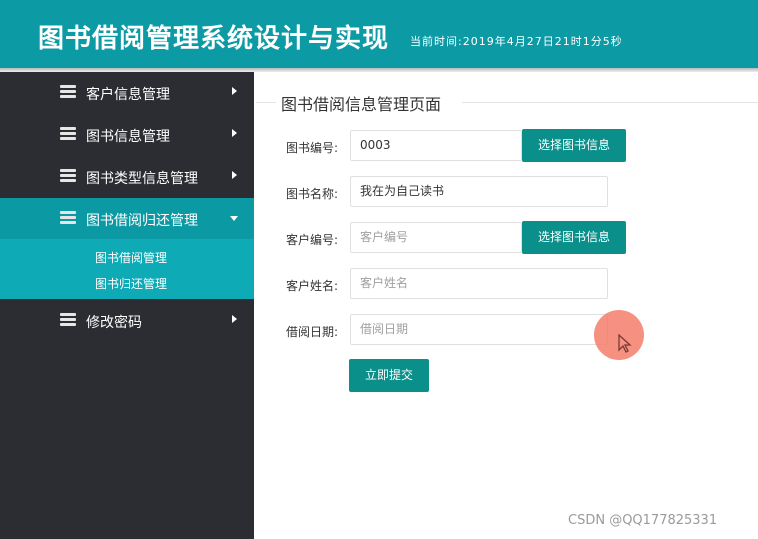 The width and height of the screenshot is (758, 539). I want to click on borrow-date-label: 借阅日期:, so click(312, 332).